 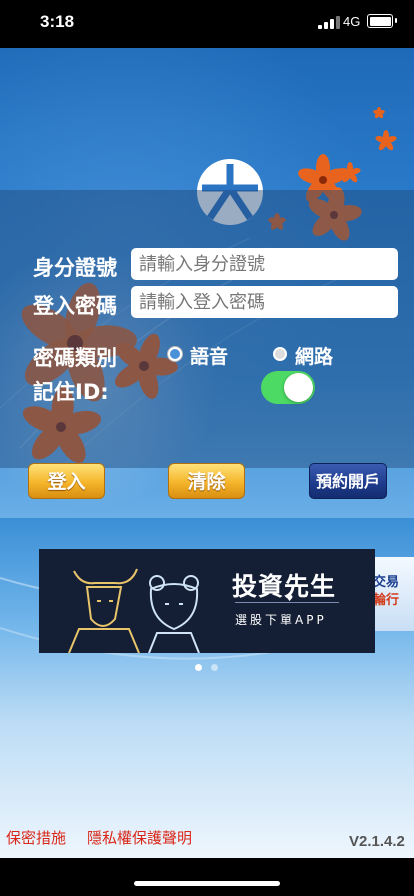 I want to click on network-type: 4G, so click(x=352, y=21).